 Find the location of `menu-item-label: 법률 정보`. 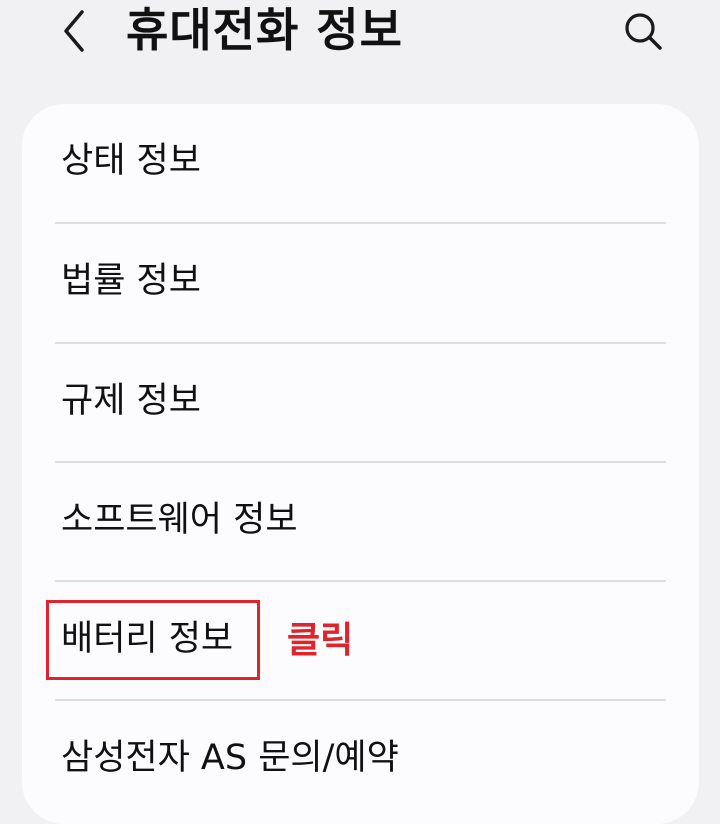

menu-item-label: 법률 정보 is located at coordinates (131, 281).